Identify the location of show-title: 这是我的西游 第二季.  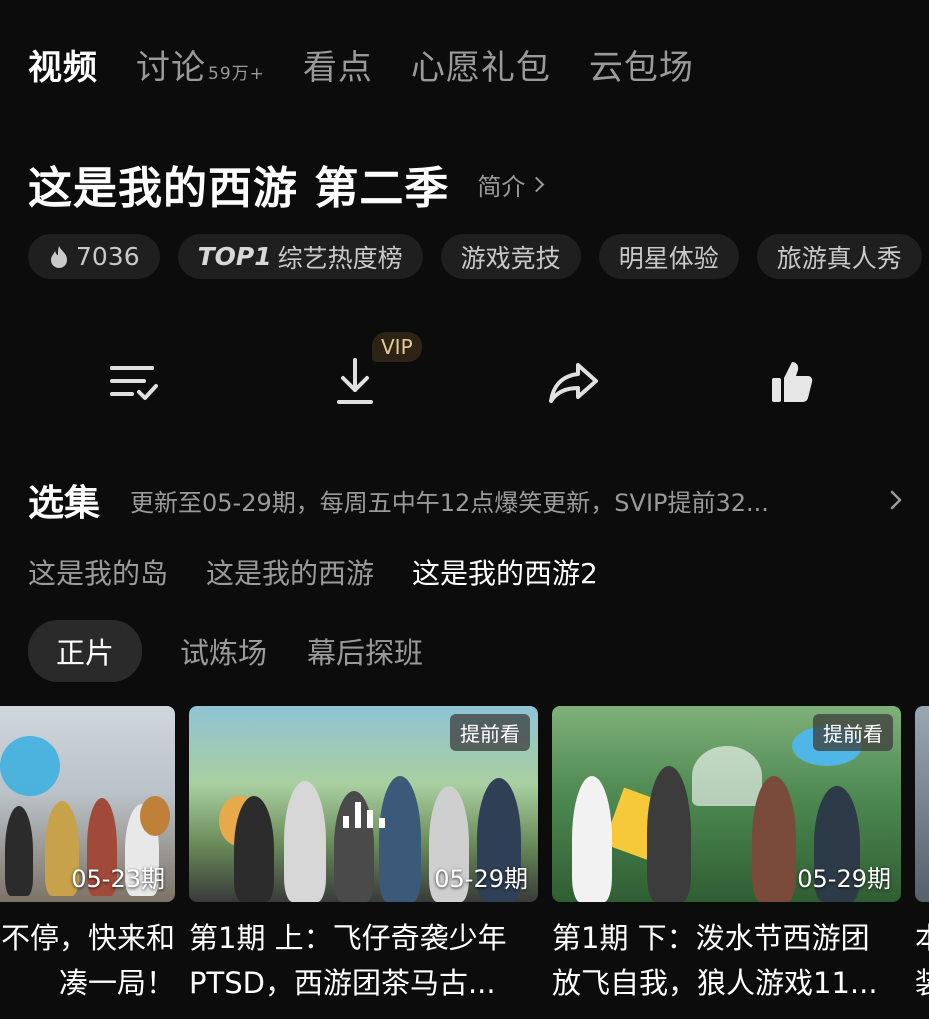
(239, 188).